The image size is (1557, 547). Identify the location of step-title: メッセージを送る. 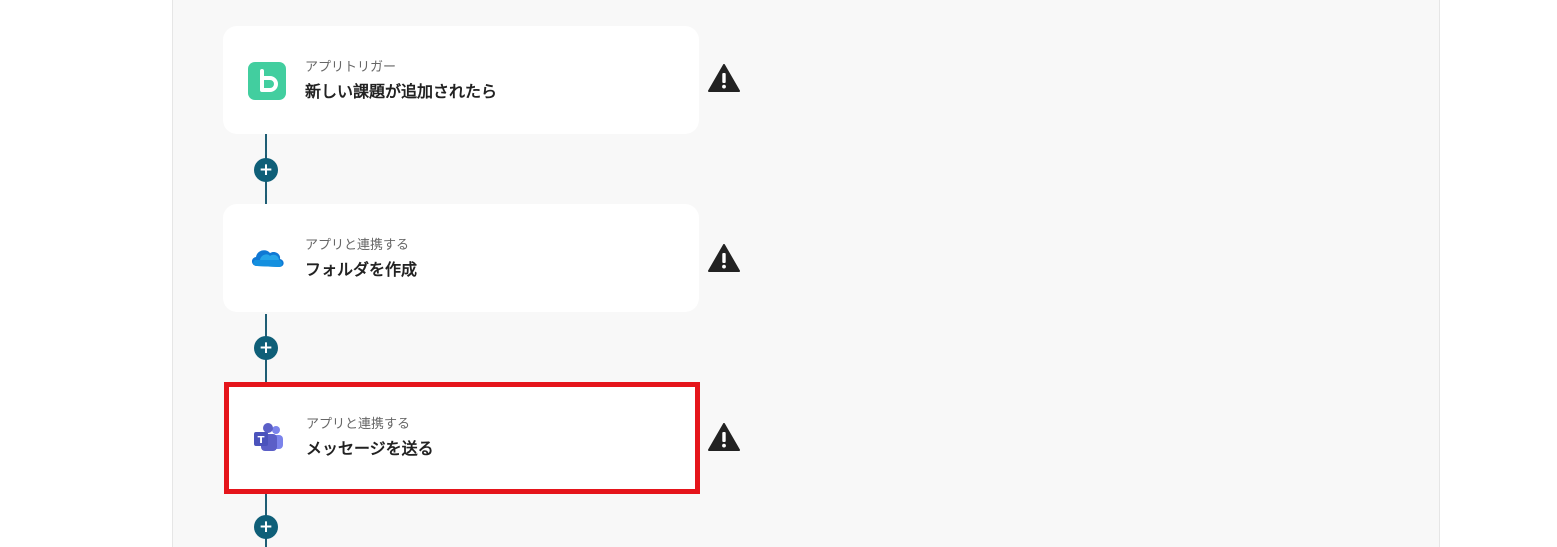
(370, 448).